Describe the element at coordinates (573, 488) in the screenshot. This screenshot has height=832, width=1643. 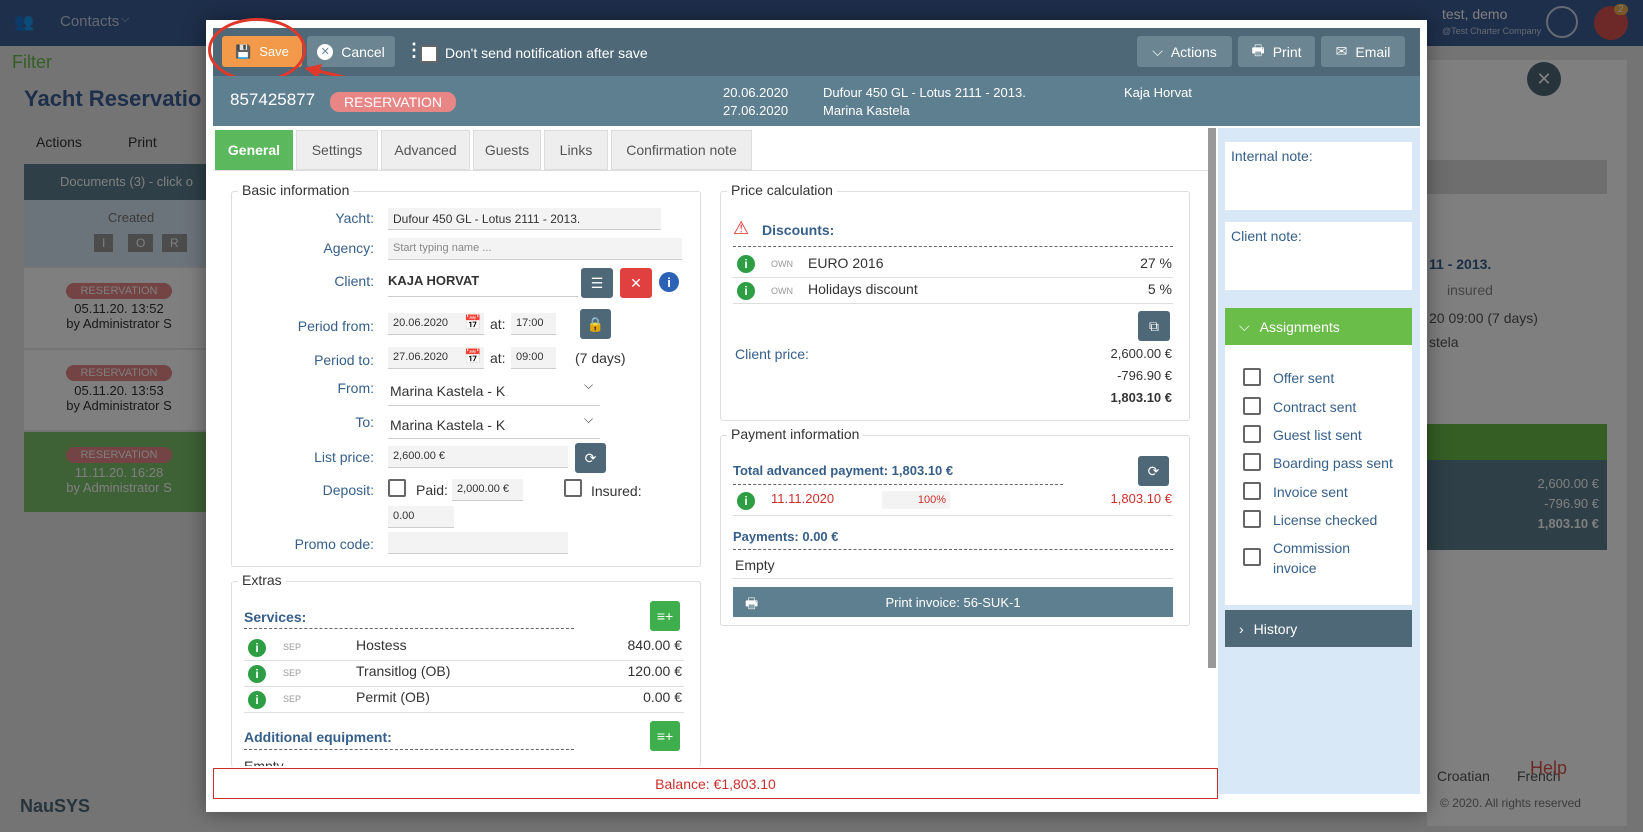
I see `insured-checkbox` at that location.